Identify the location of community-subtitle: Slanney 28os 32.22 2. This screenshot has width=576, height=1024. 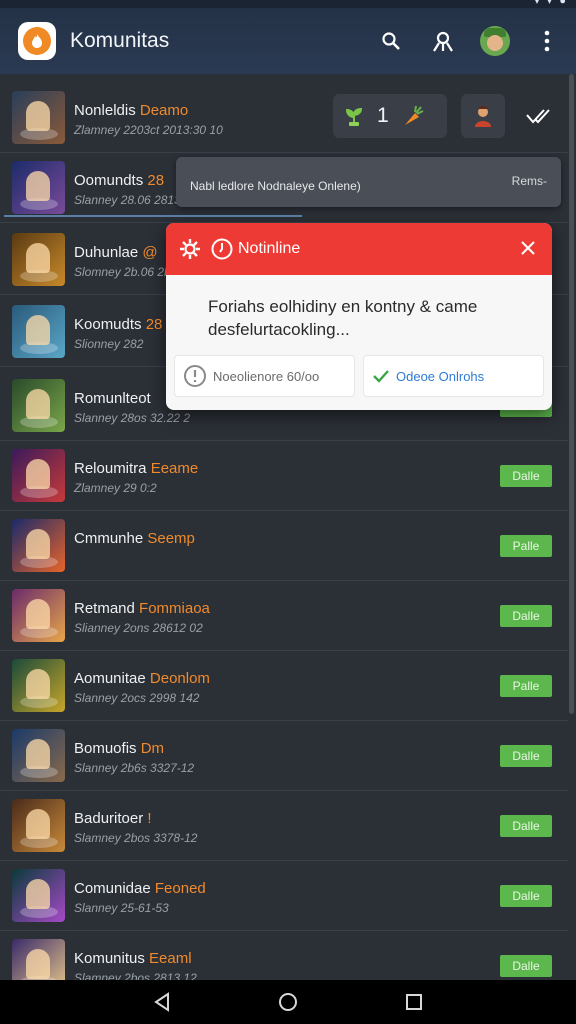
(132, 418).